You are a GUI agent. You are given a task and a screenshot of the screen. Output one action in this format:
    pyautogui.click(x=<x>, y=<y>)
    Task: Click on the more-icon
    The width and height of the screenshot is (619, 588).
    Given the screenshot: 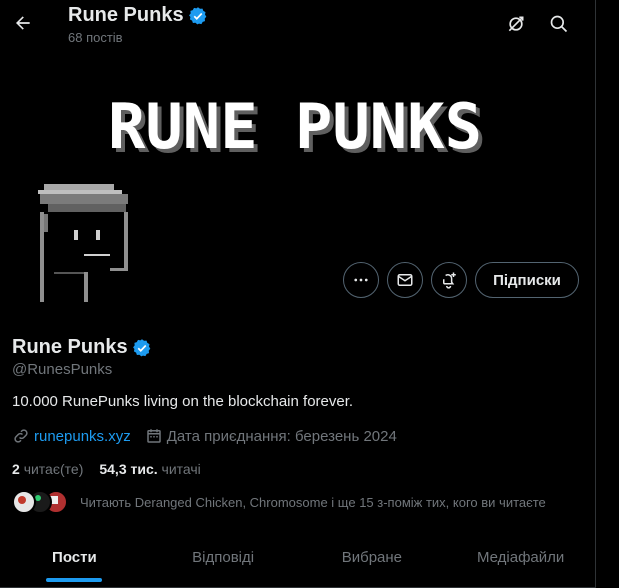 What is the action you would take?
    pyautogui.click(x=361, y=280)
    